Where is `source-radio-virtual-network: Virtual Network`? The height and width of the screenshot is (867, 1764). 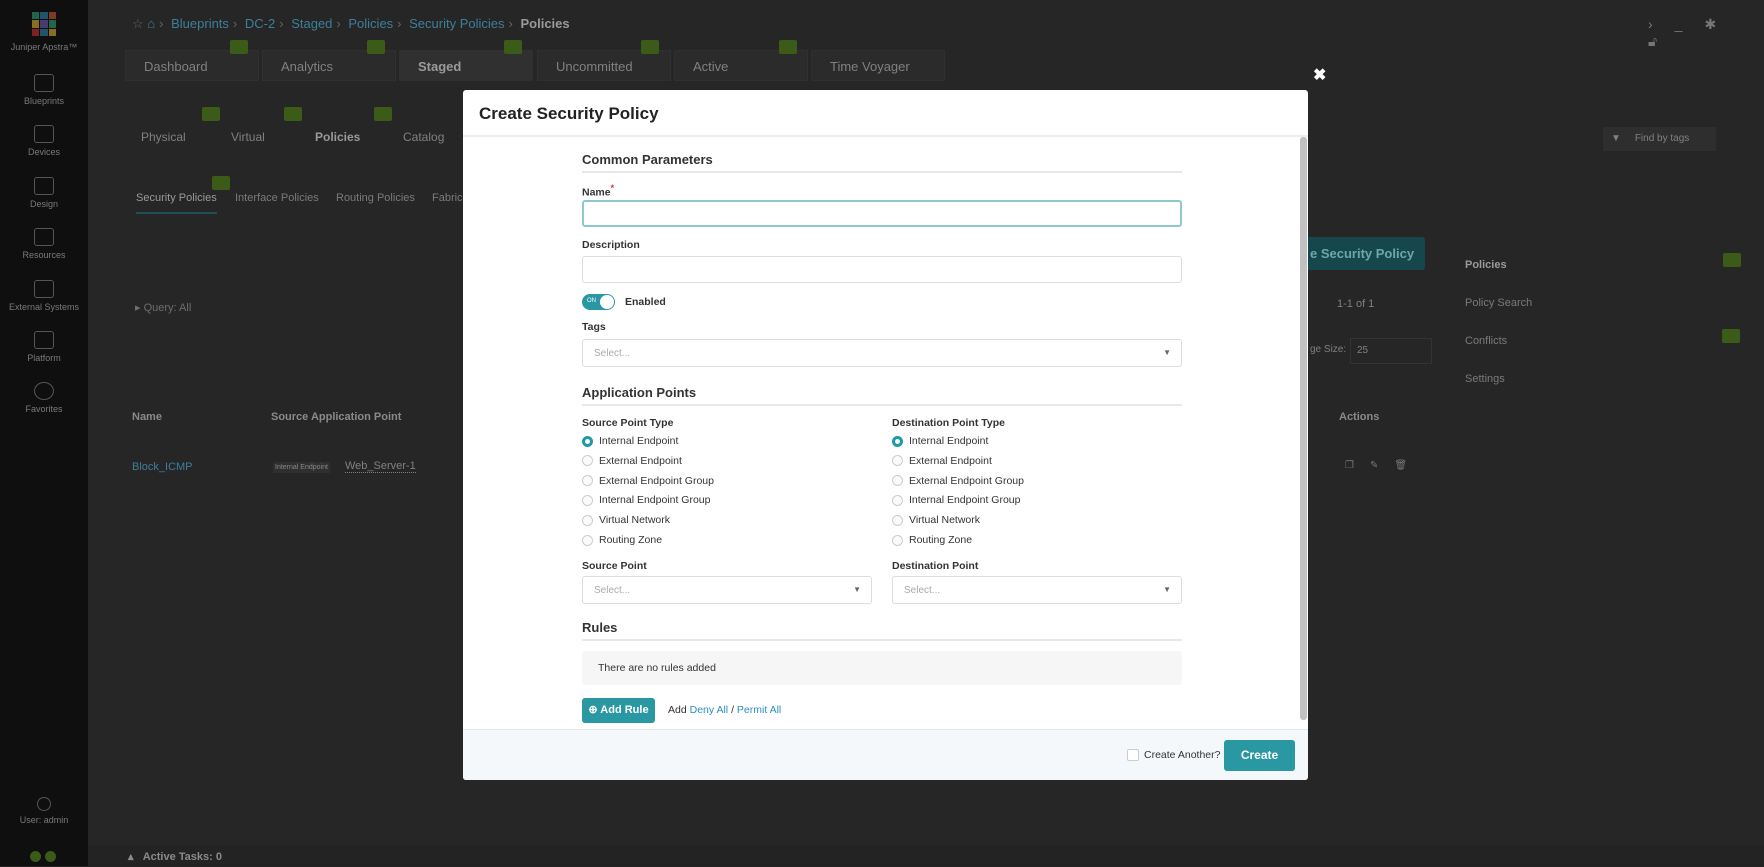
source-radio-virtual-network: Virtual Network is located at coordinates (626, 520).